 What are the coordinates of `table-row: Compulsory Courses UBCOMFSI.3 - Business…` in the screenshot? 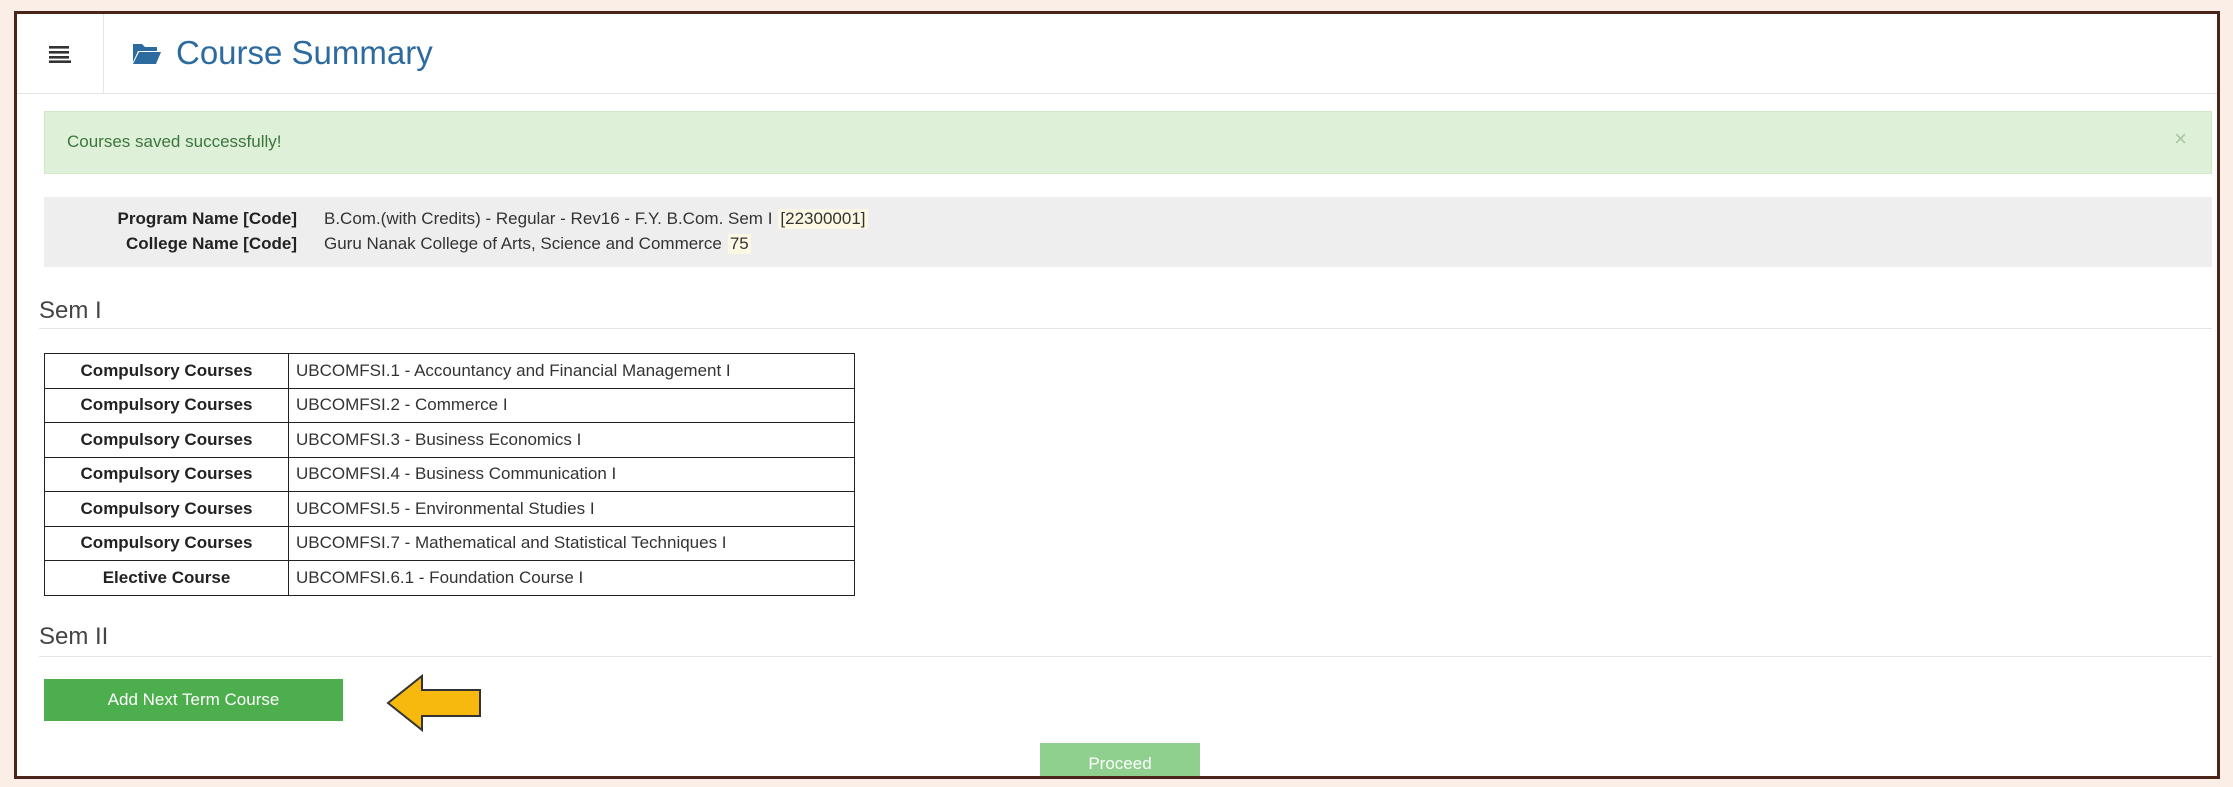 It's located at (449, 440).